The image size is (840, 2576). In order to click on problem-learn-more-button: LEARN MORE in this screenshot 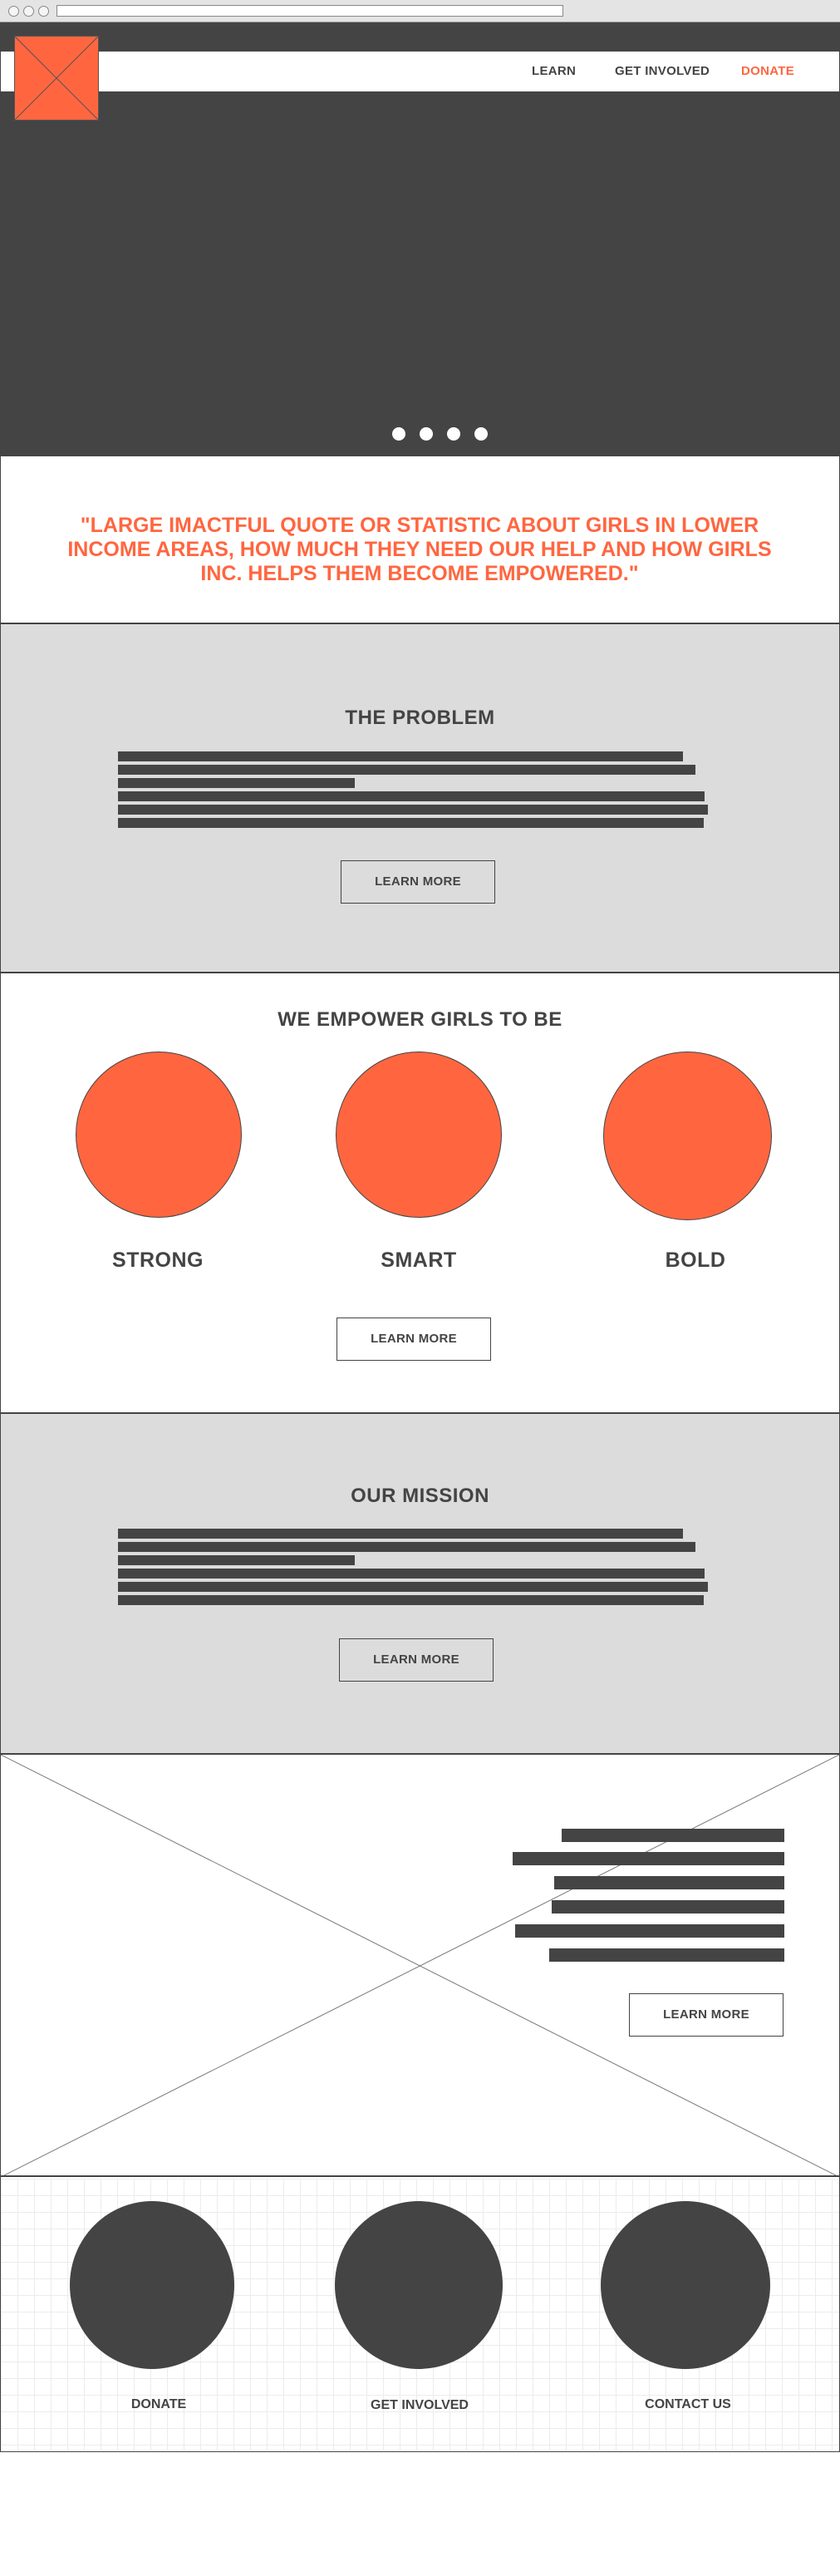, I will do `click(418, 882)`.